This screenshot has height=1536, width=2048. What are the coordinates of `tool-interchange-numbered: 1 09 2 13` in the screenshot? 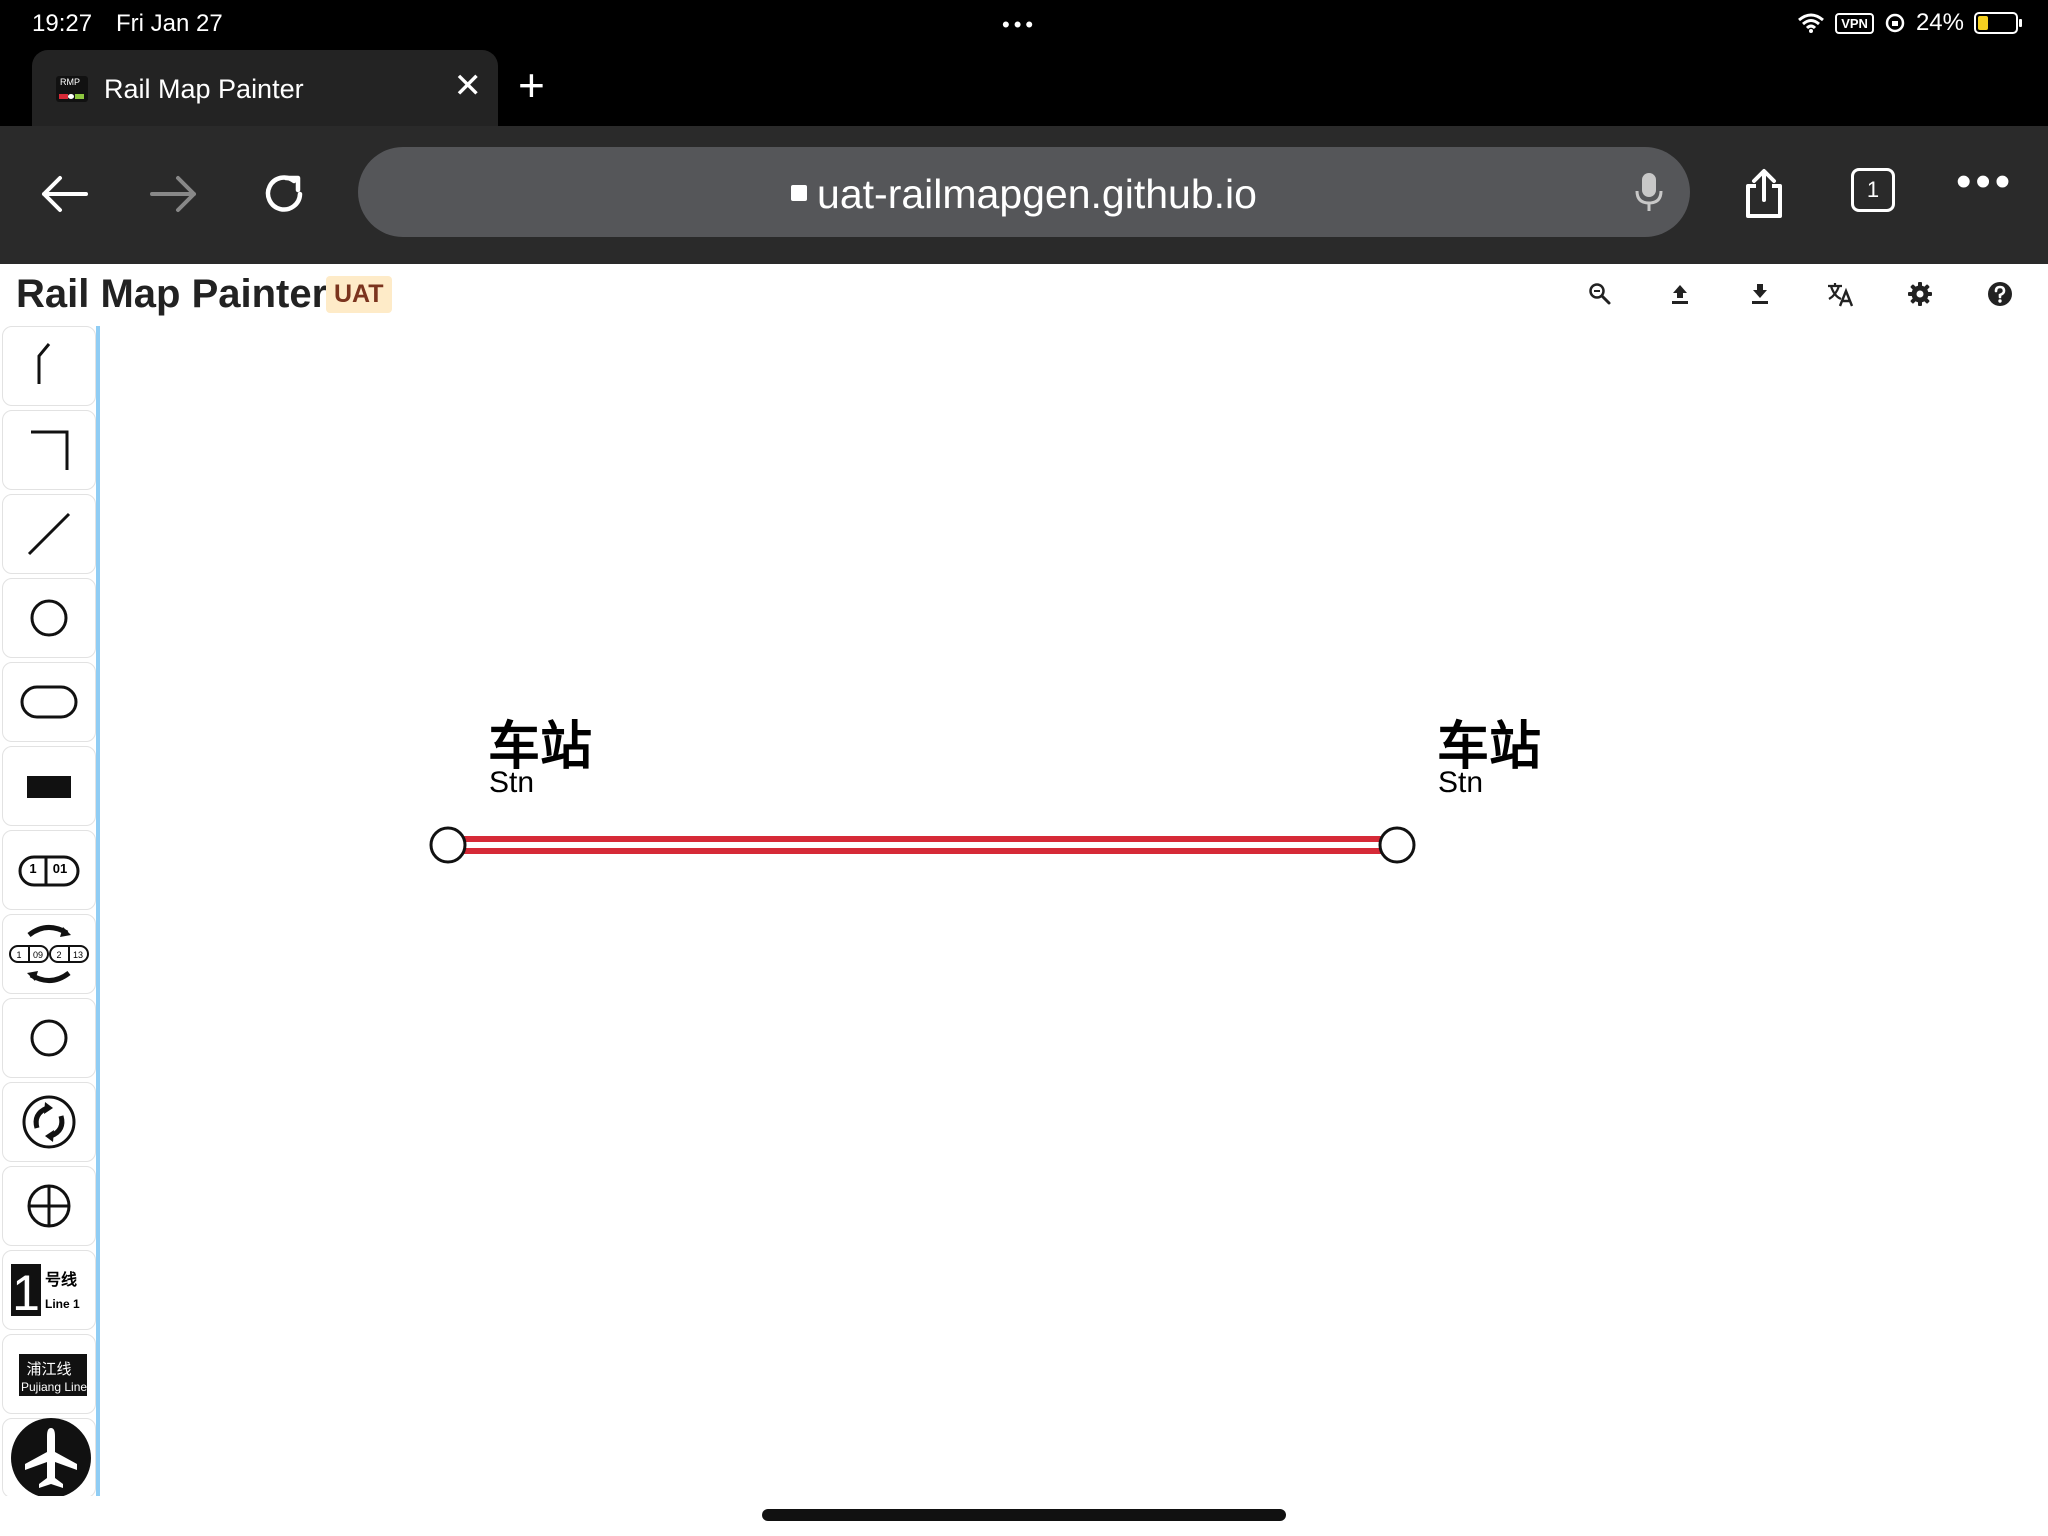 It's located at (49, 954).